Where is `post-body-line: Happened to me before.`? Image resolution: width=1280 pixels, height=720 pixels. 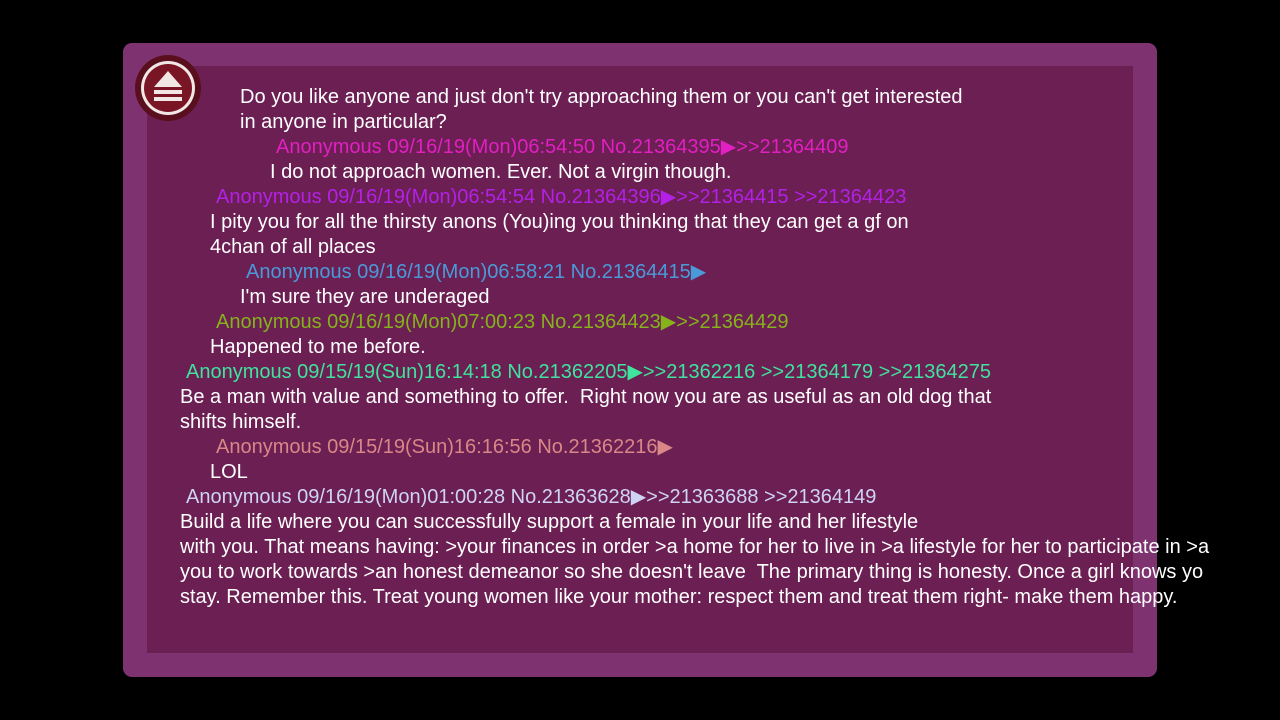 post-body-line: Happened to me before. is located at coordinates (318, 347).